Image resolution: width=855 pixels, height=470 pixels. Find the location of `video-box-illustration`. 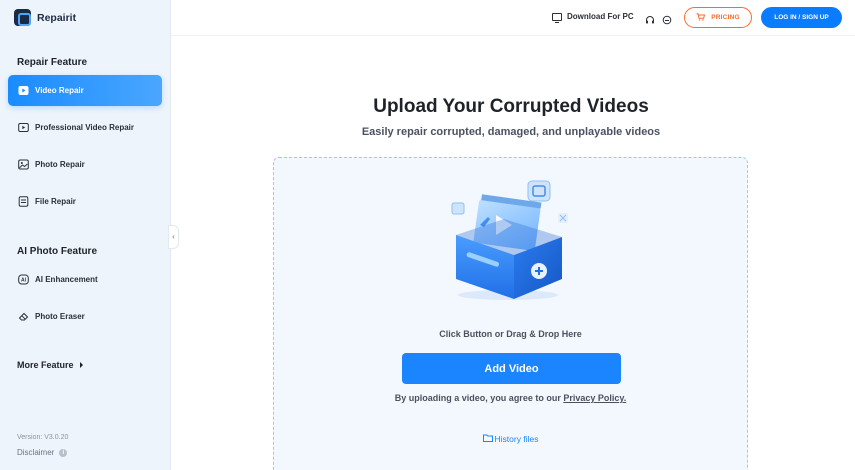

video-box-illustration is located at coordinates (509, 240).